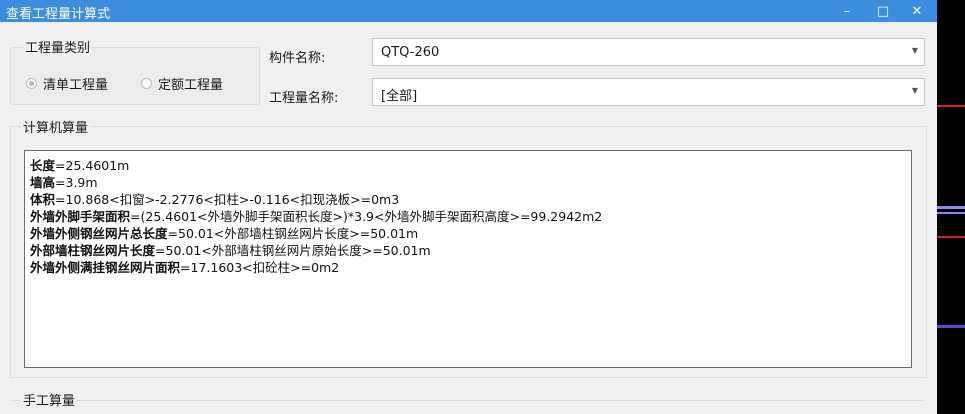  I want to click on computer-calc-legend: 计算机算量, so click(56, 126).